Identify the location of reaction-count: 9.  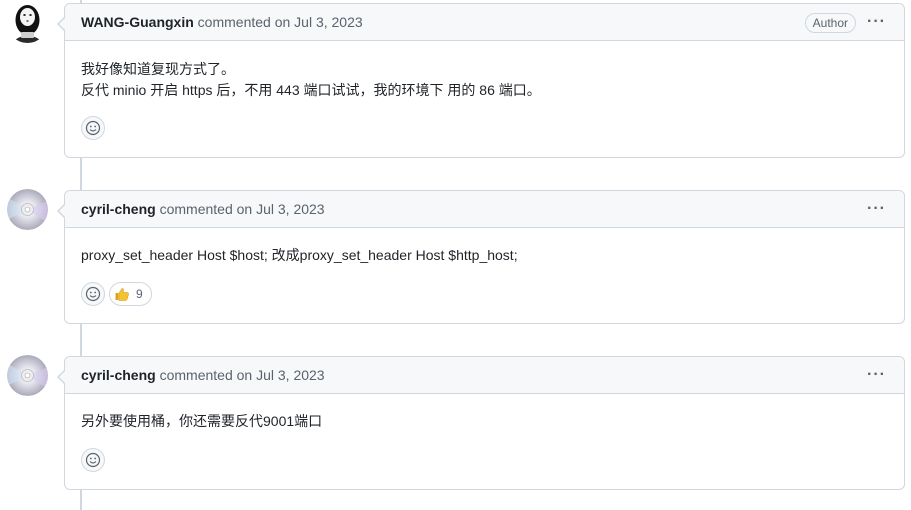
(139, 294).